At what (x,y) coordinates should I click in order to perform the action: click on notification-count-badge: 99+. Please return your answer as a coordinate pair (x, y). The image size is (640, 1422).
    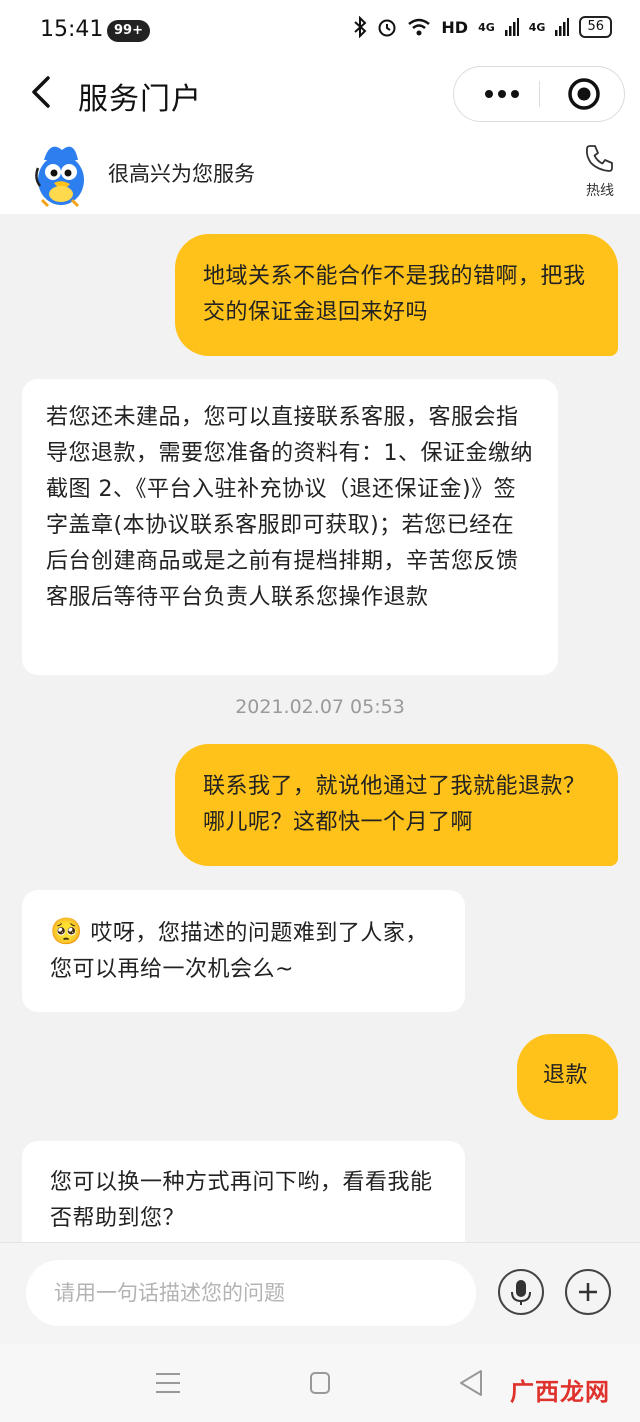
    Looking at the image, I should click on (128, 31).